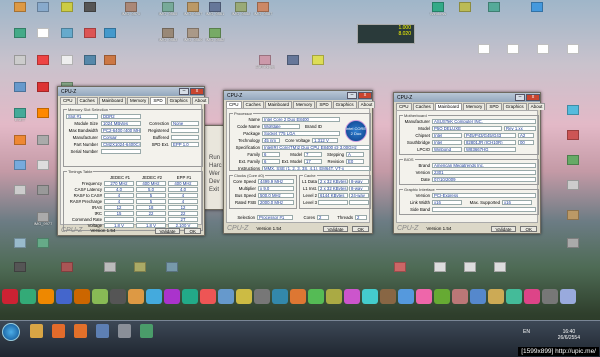  Describe the element at coordinates (193, 38) in the screenshot. I see `desktop-icon: IMG_9860` at that location.